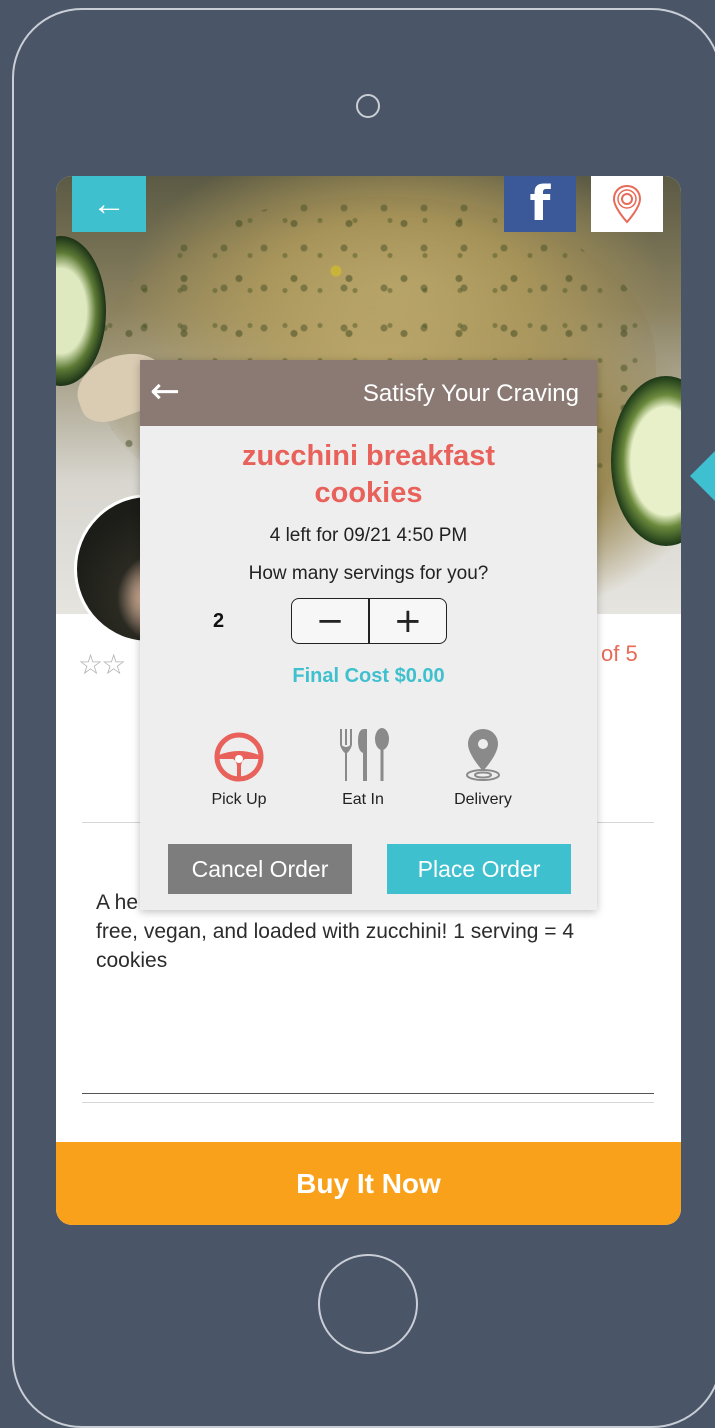 The width and height of the screenshot is (715, 1428). Describe the element at coordinates (369, 621) in the screenshot. I see `quantity-stepper: − +` at that location.